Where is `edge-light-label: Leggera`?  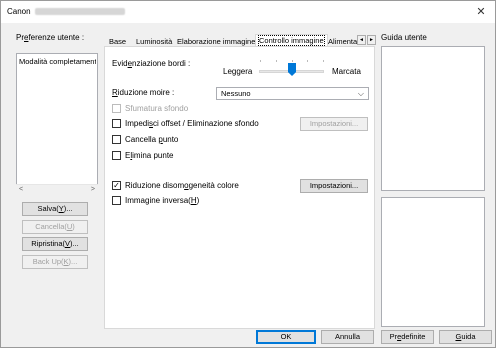 edge-light-label: Leggera is located at coordinates (238, 71).